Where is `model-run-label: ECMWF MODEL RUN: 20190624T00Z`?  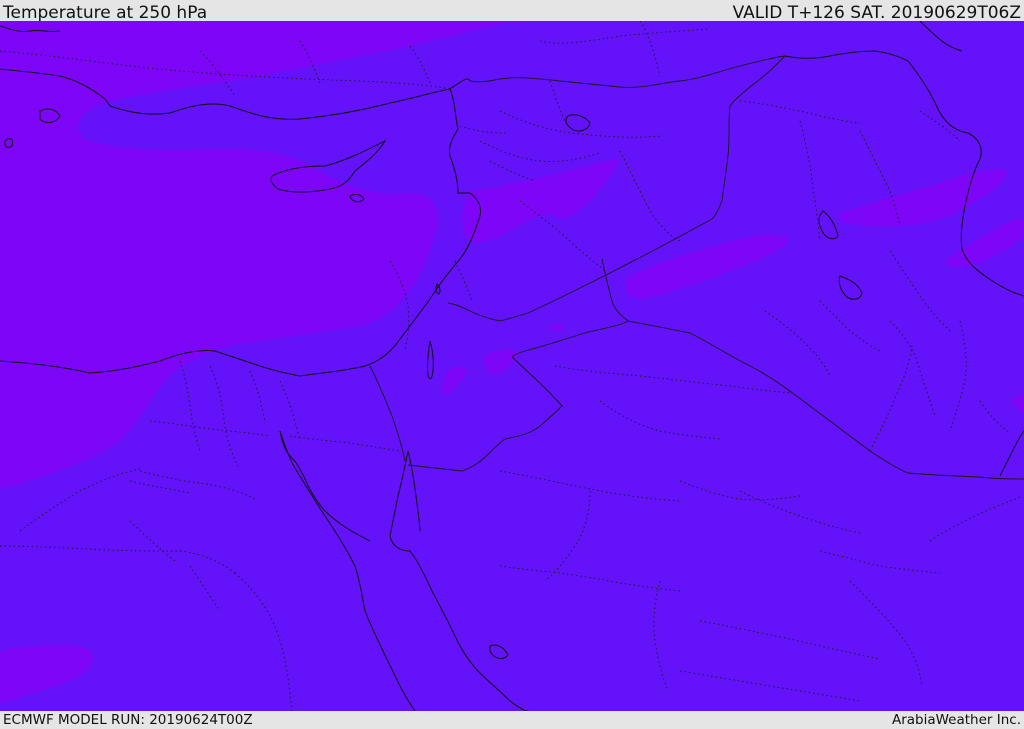 model-run-label: ECMWF MODEL RUN: 20190624T00Z is located at coordinates (128, 720).